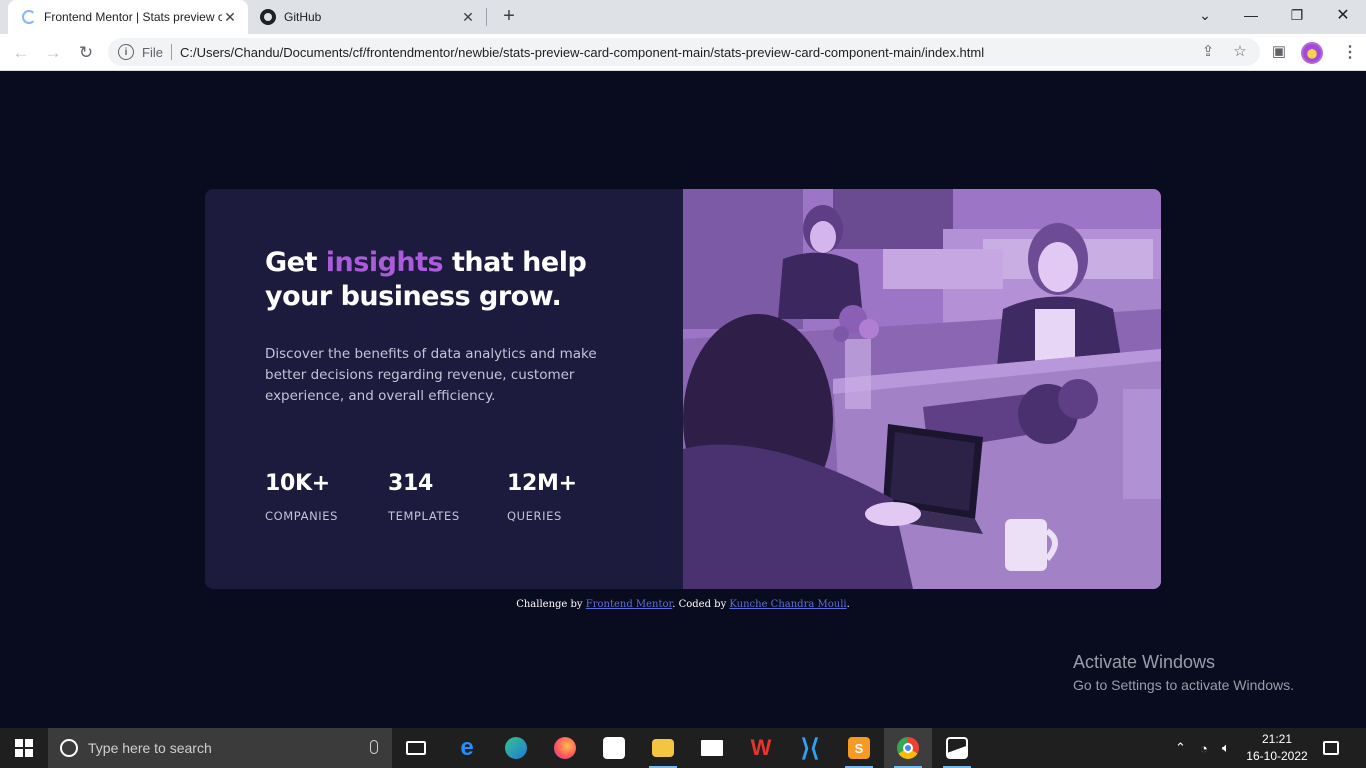 The width and height of the screenshot is (1366, 768). What do you see at coordinates (1350, 52) in the screenshot?
I see `browser-menu-icon: ⋮` at bounding box center [1350, 52].